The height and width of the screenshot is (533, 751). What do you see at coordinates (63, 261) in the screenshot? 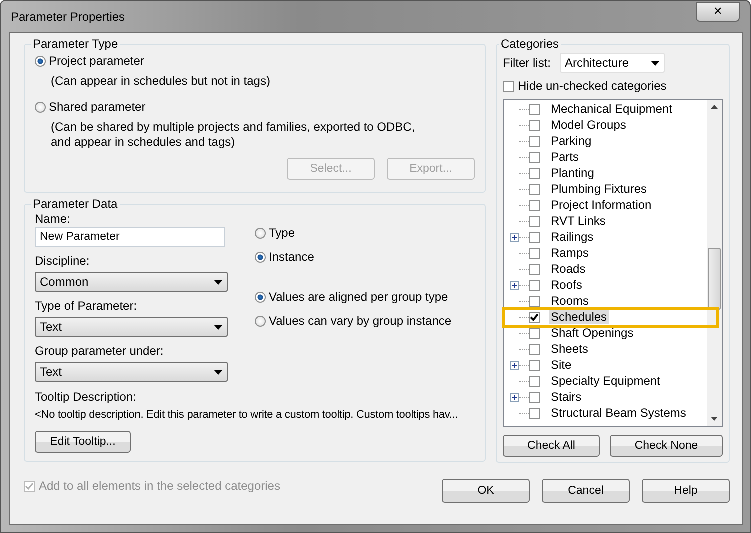
I see `field-label: Discipline:` at bounding box center [63, 261].